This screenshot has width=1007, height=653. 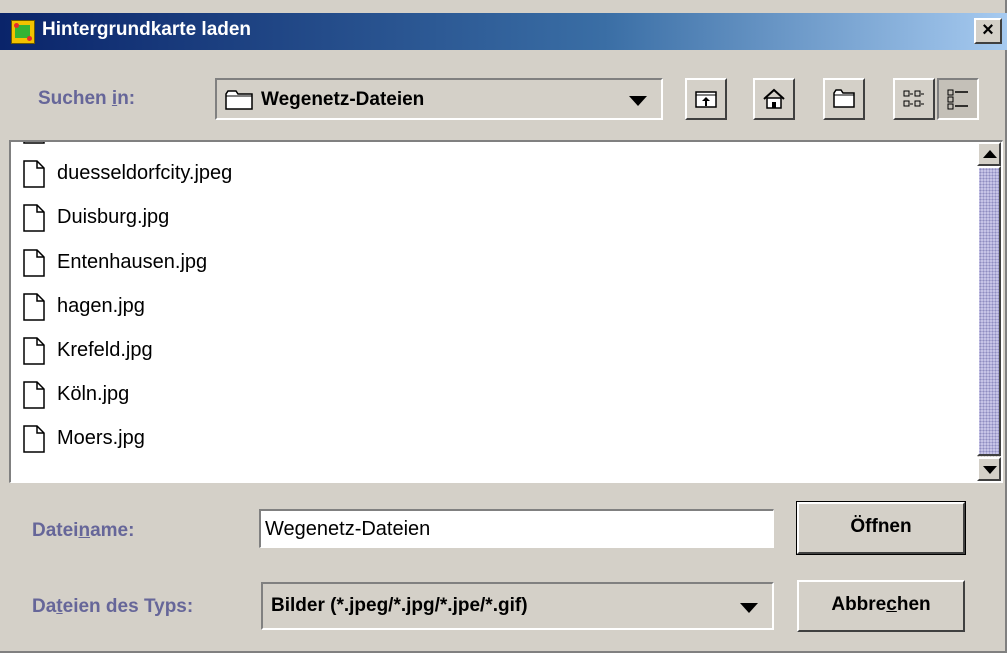 What do you see at coordinates (93, 394) in the screenshot?
I see `file-name: Köln.jpg` at bounding box center [93, 394].